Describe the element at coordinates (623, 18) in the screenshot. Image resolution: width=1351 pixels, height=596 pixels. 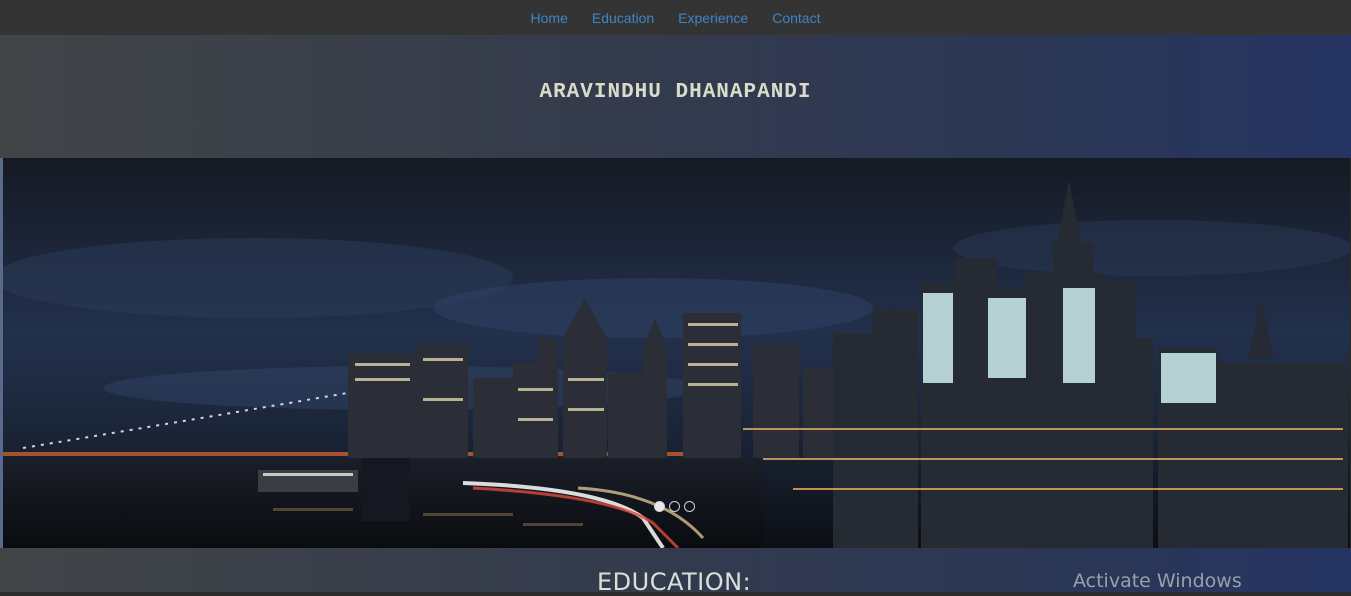
I see `nav-education-link: Education` at that location.